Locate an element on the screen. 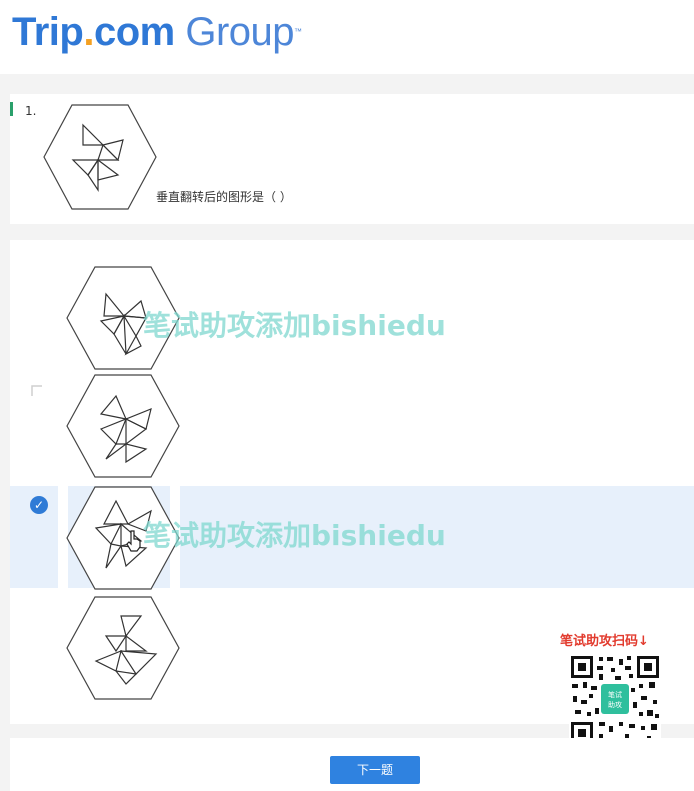 This screenshot has height=791, width=694. header: Trip.com Group™ is located at coordinates (347, 37).